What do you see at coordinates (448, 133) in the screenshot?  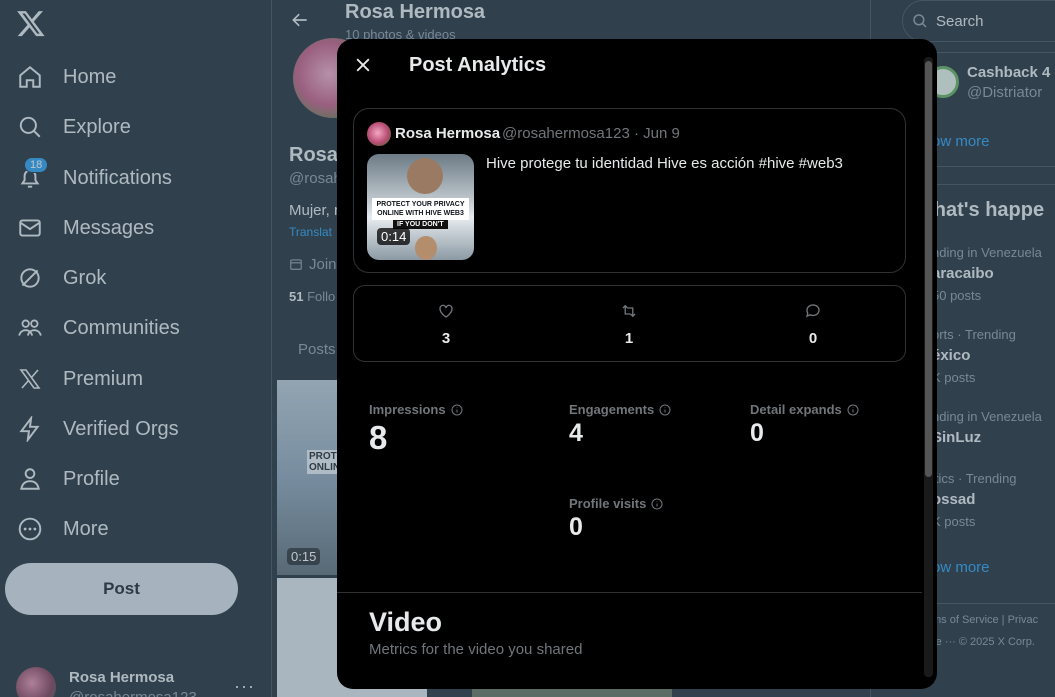 I see `post-author-name: Rosa Hermosa` at bounding box center [448, 133].